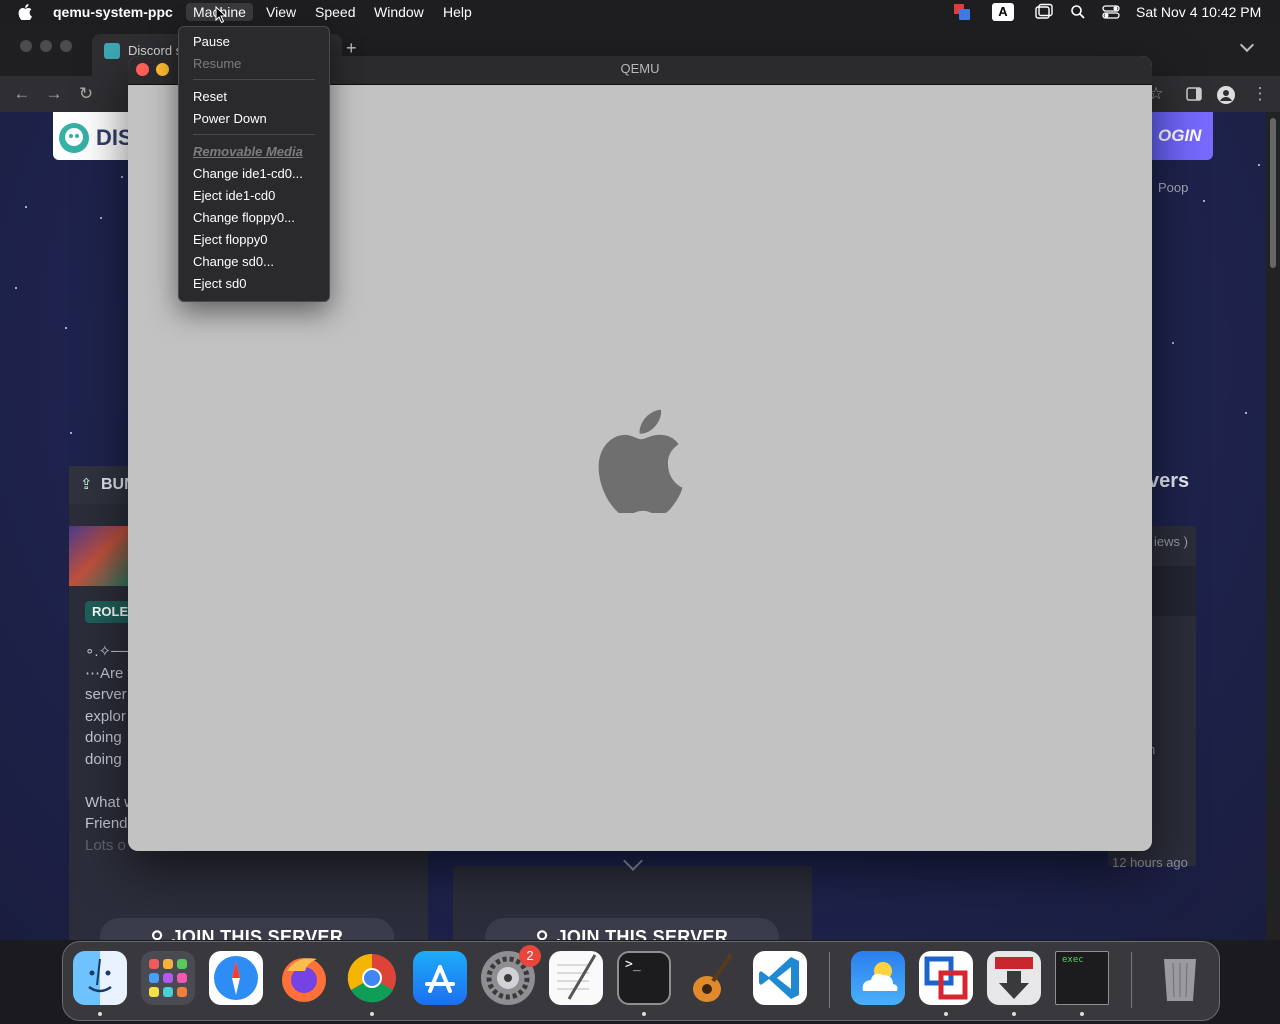 The height and width of the screenshot is (1024, 1280). What do you see at coordinates (1273, 193) in the screenshot?
I see `scrollbar-thumb` at bounding box center [1273, 193].